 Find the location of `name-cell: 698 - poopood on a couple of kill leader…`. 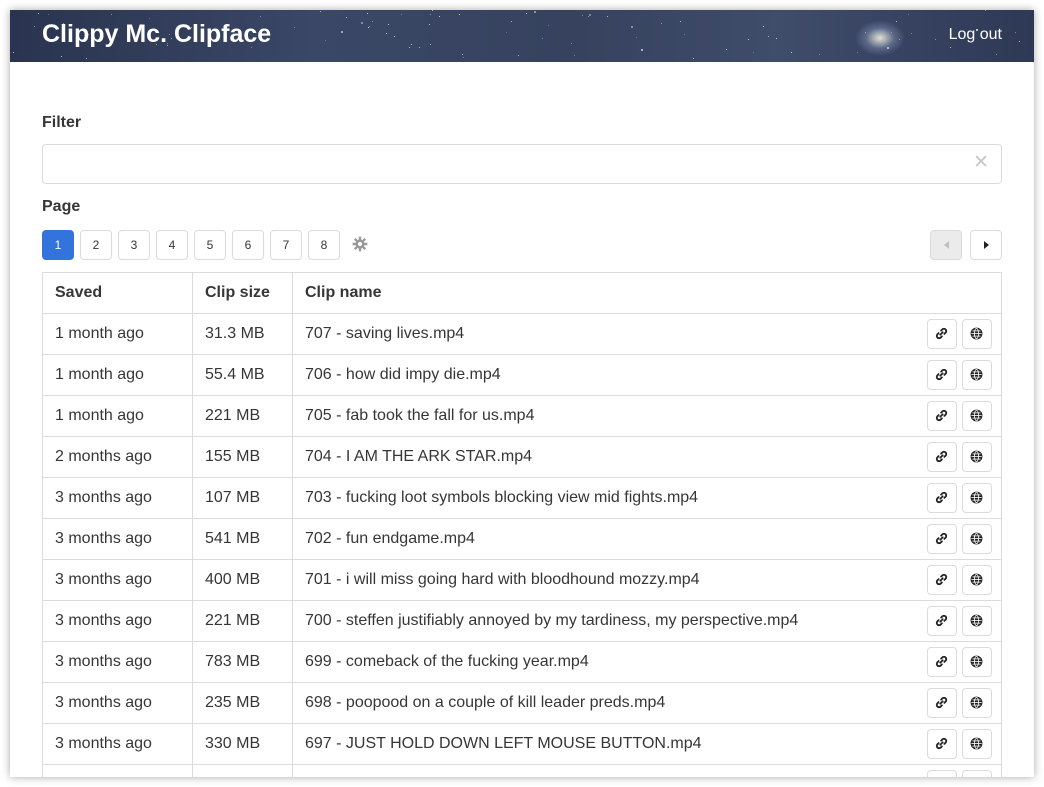

name-cell: 698 - poopood on a couple of kill leader… is located at coordinates (647, 703).